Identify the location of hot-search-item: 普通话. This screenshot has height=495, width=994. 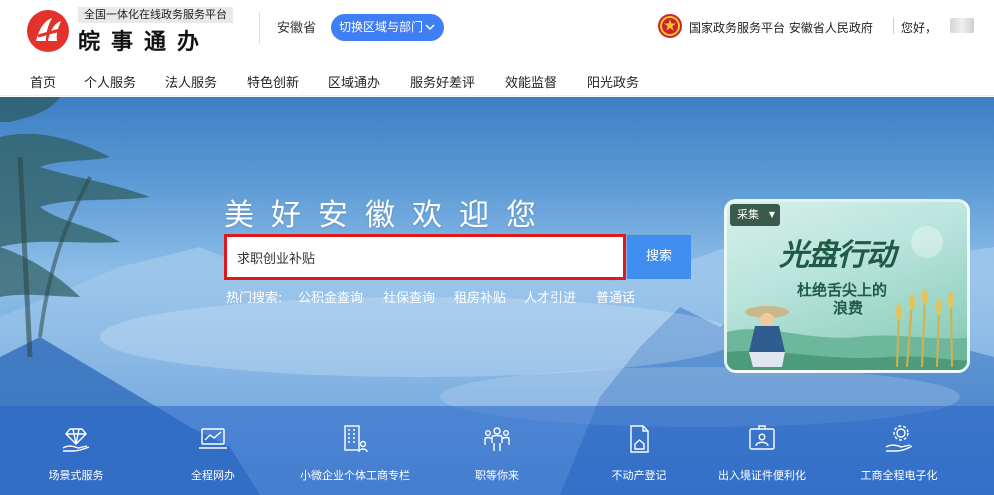
(615, 296).